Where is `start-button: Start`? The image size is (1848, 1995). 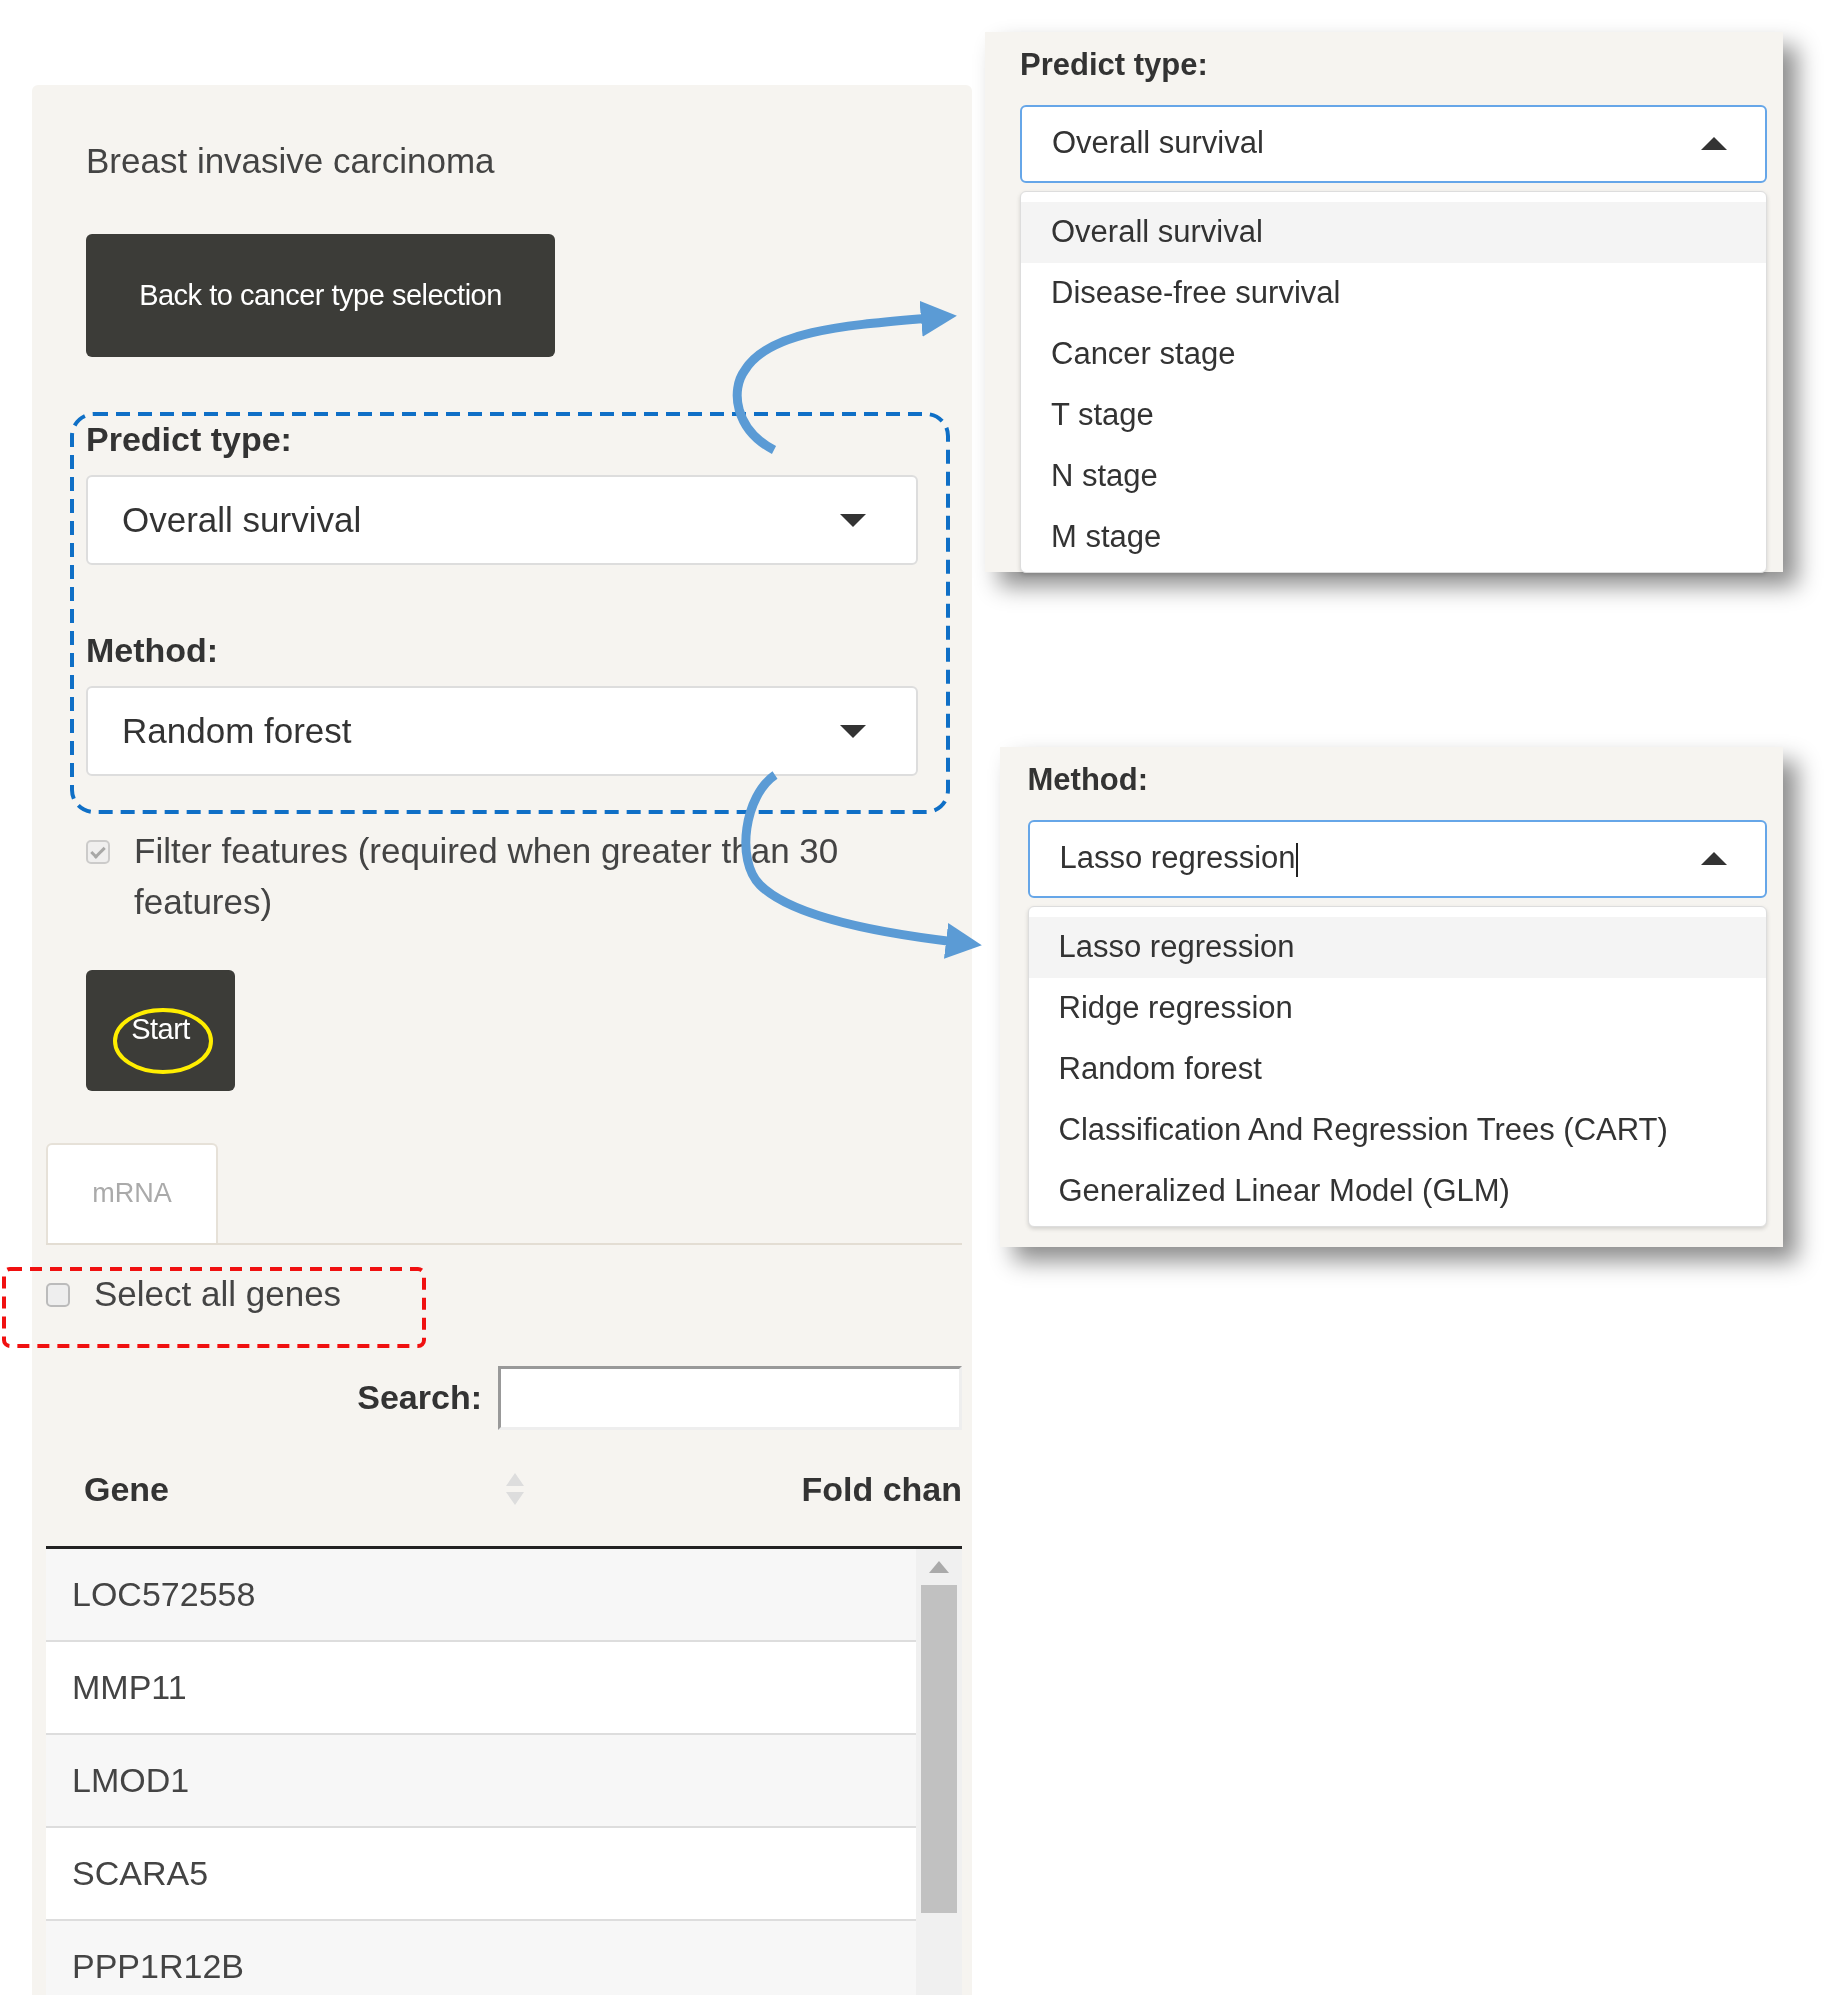 start-button: Start is located at coordinates (160, 1030).